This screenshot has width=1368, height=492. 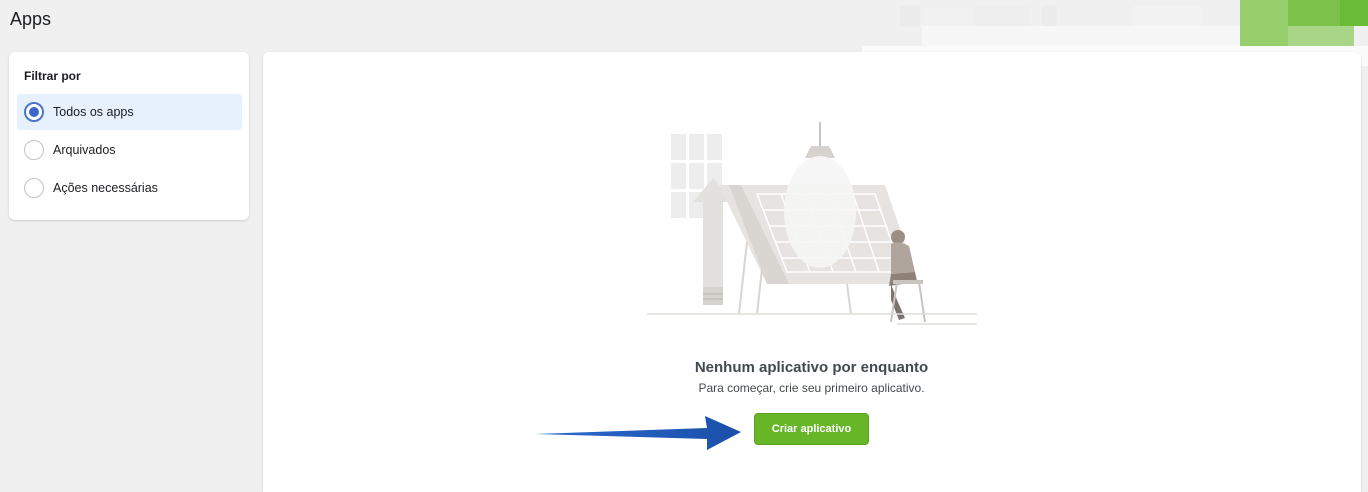 I want to click on empty-state-title: Nenhum aplicativo por enquanto, so click(x=811, y=367).